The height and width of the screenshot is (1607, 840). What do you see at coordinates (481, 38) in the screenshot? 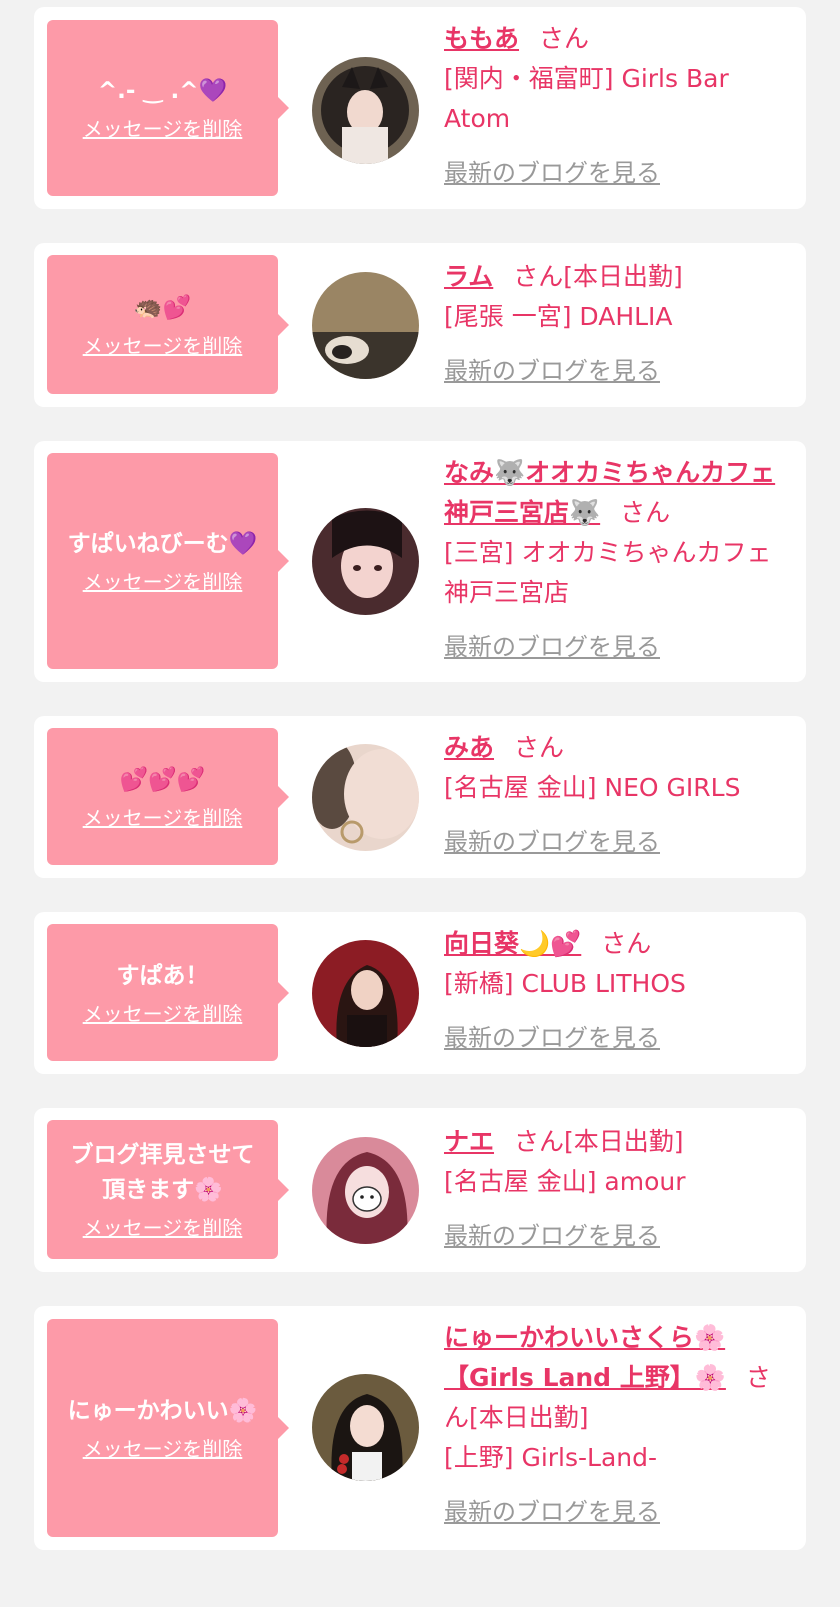
I see `girl-name-link: ももあ` at bounding box center [481, 38].